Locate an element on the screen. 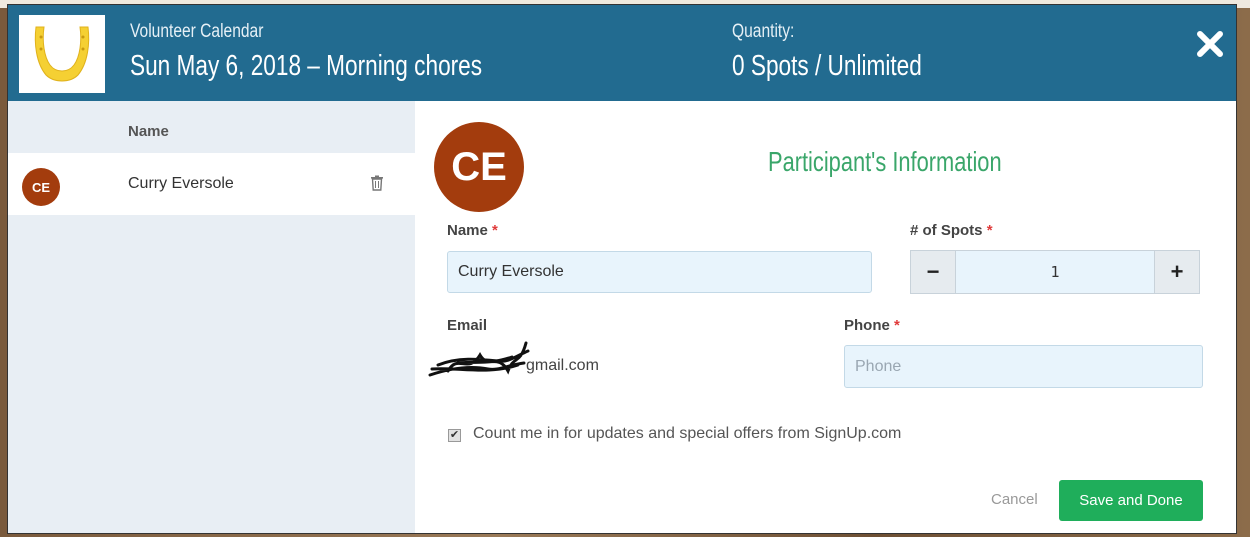 The height and width of the screenshot is (537, 1250). phone-label: Phone * is located at coordinates (872, 325).